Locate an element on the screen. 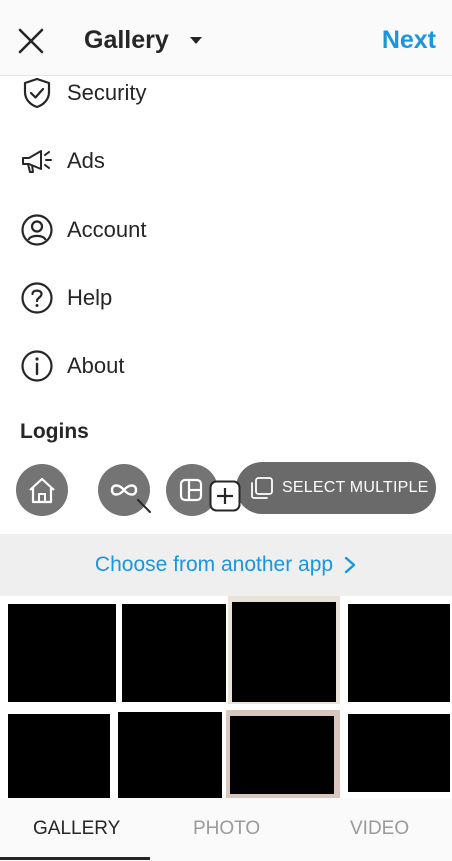 The image size is (452, 861). menu-item-label: Help is located at coordinates (90, 297).